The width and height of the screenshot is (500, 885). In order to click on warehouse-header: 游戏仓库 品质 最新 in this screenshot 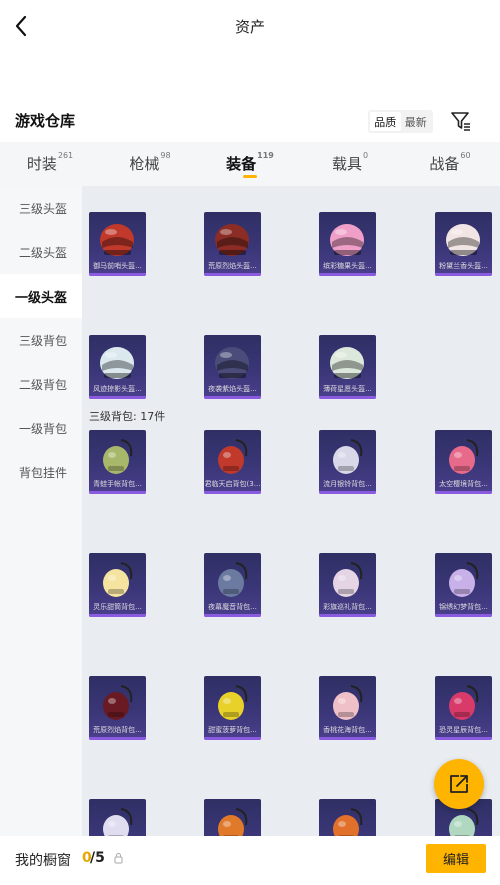, I will do `click(250, 120)`.